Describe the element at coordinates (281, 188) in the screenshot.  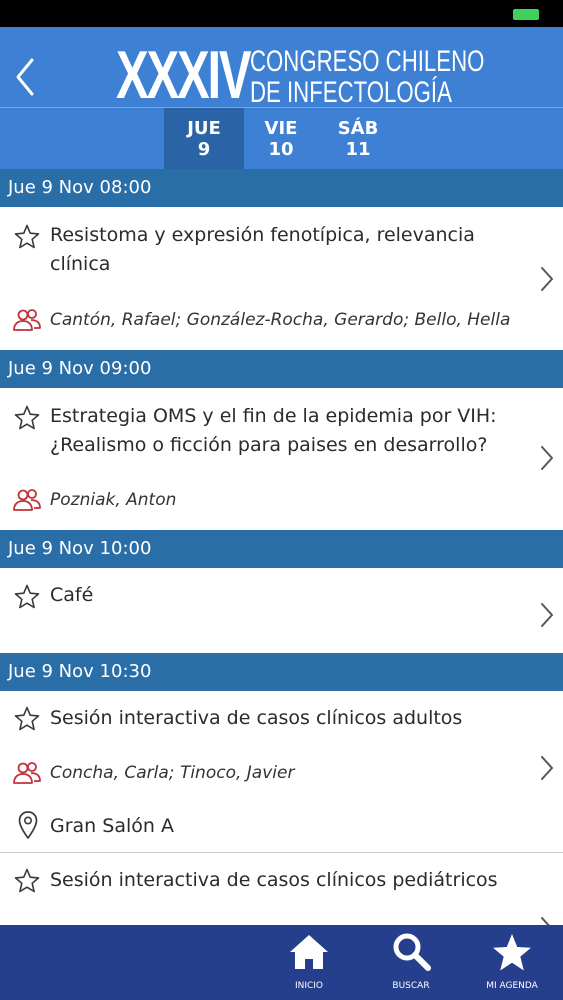
I see `time-section-header: Jue 9 Nov 08:00` at that location.